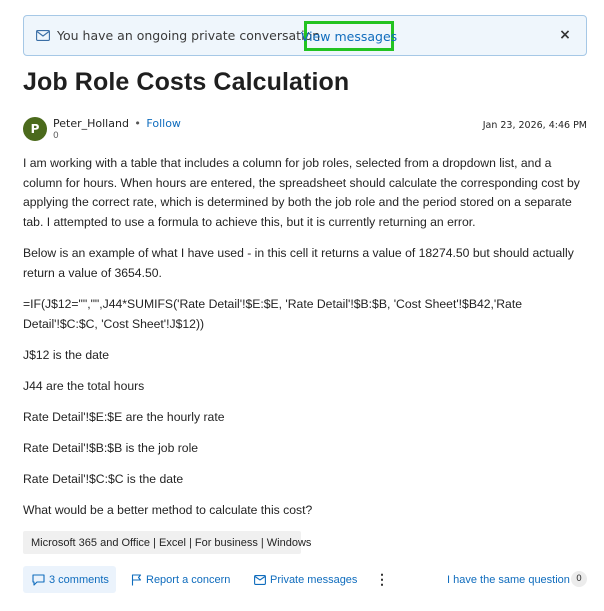 The width and height of the screenshot is (604, 611). Describe the element at coordinates (38, 579) in the screenshot. I see `comment-icon` at that location.